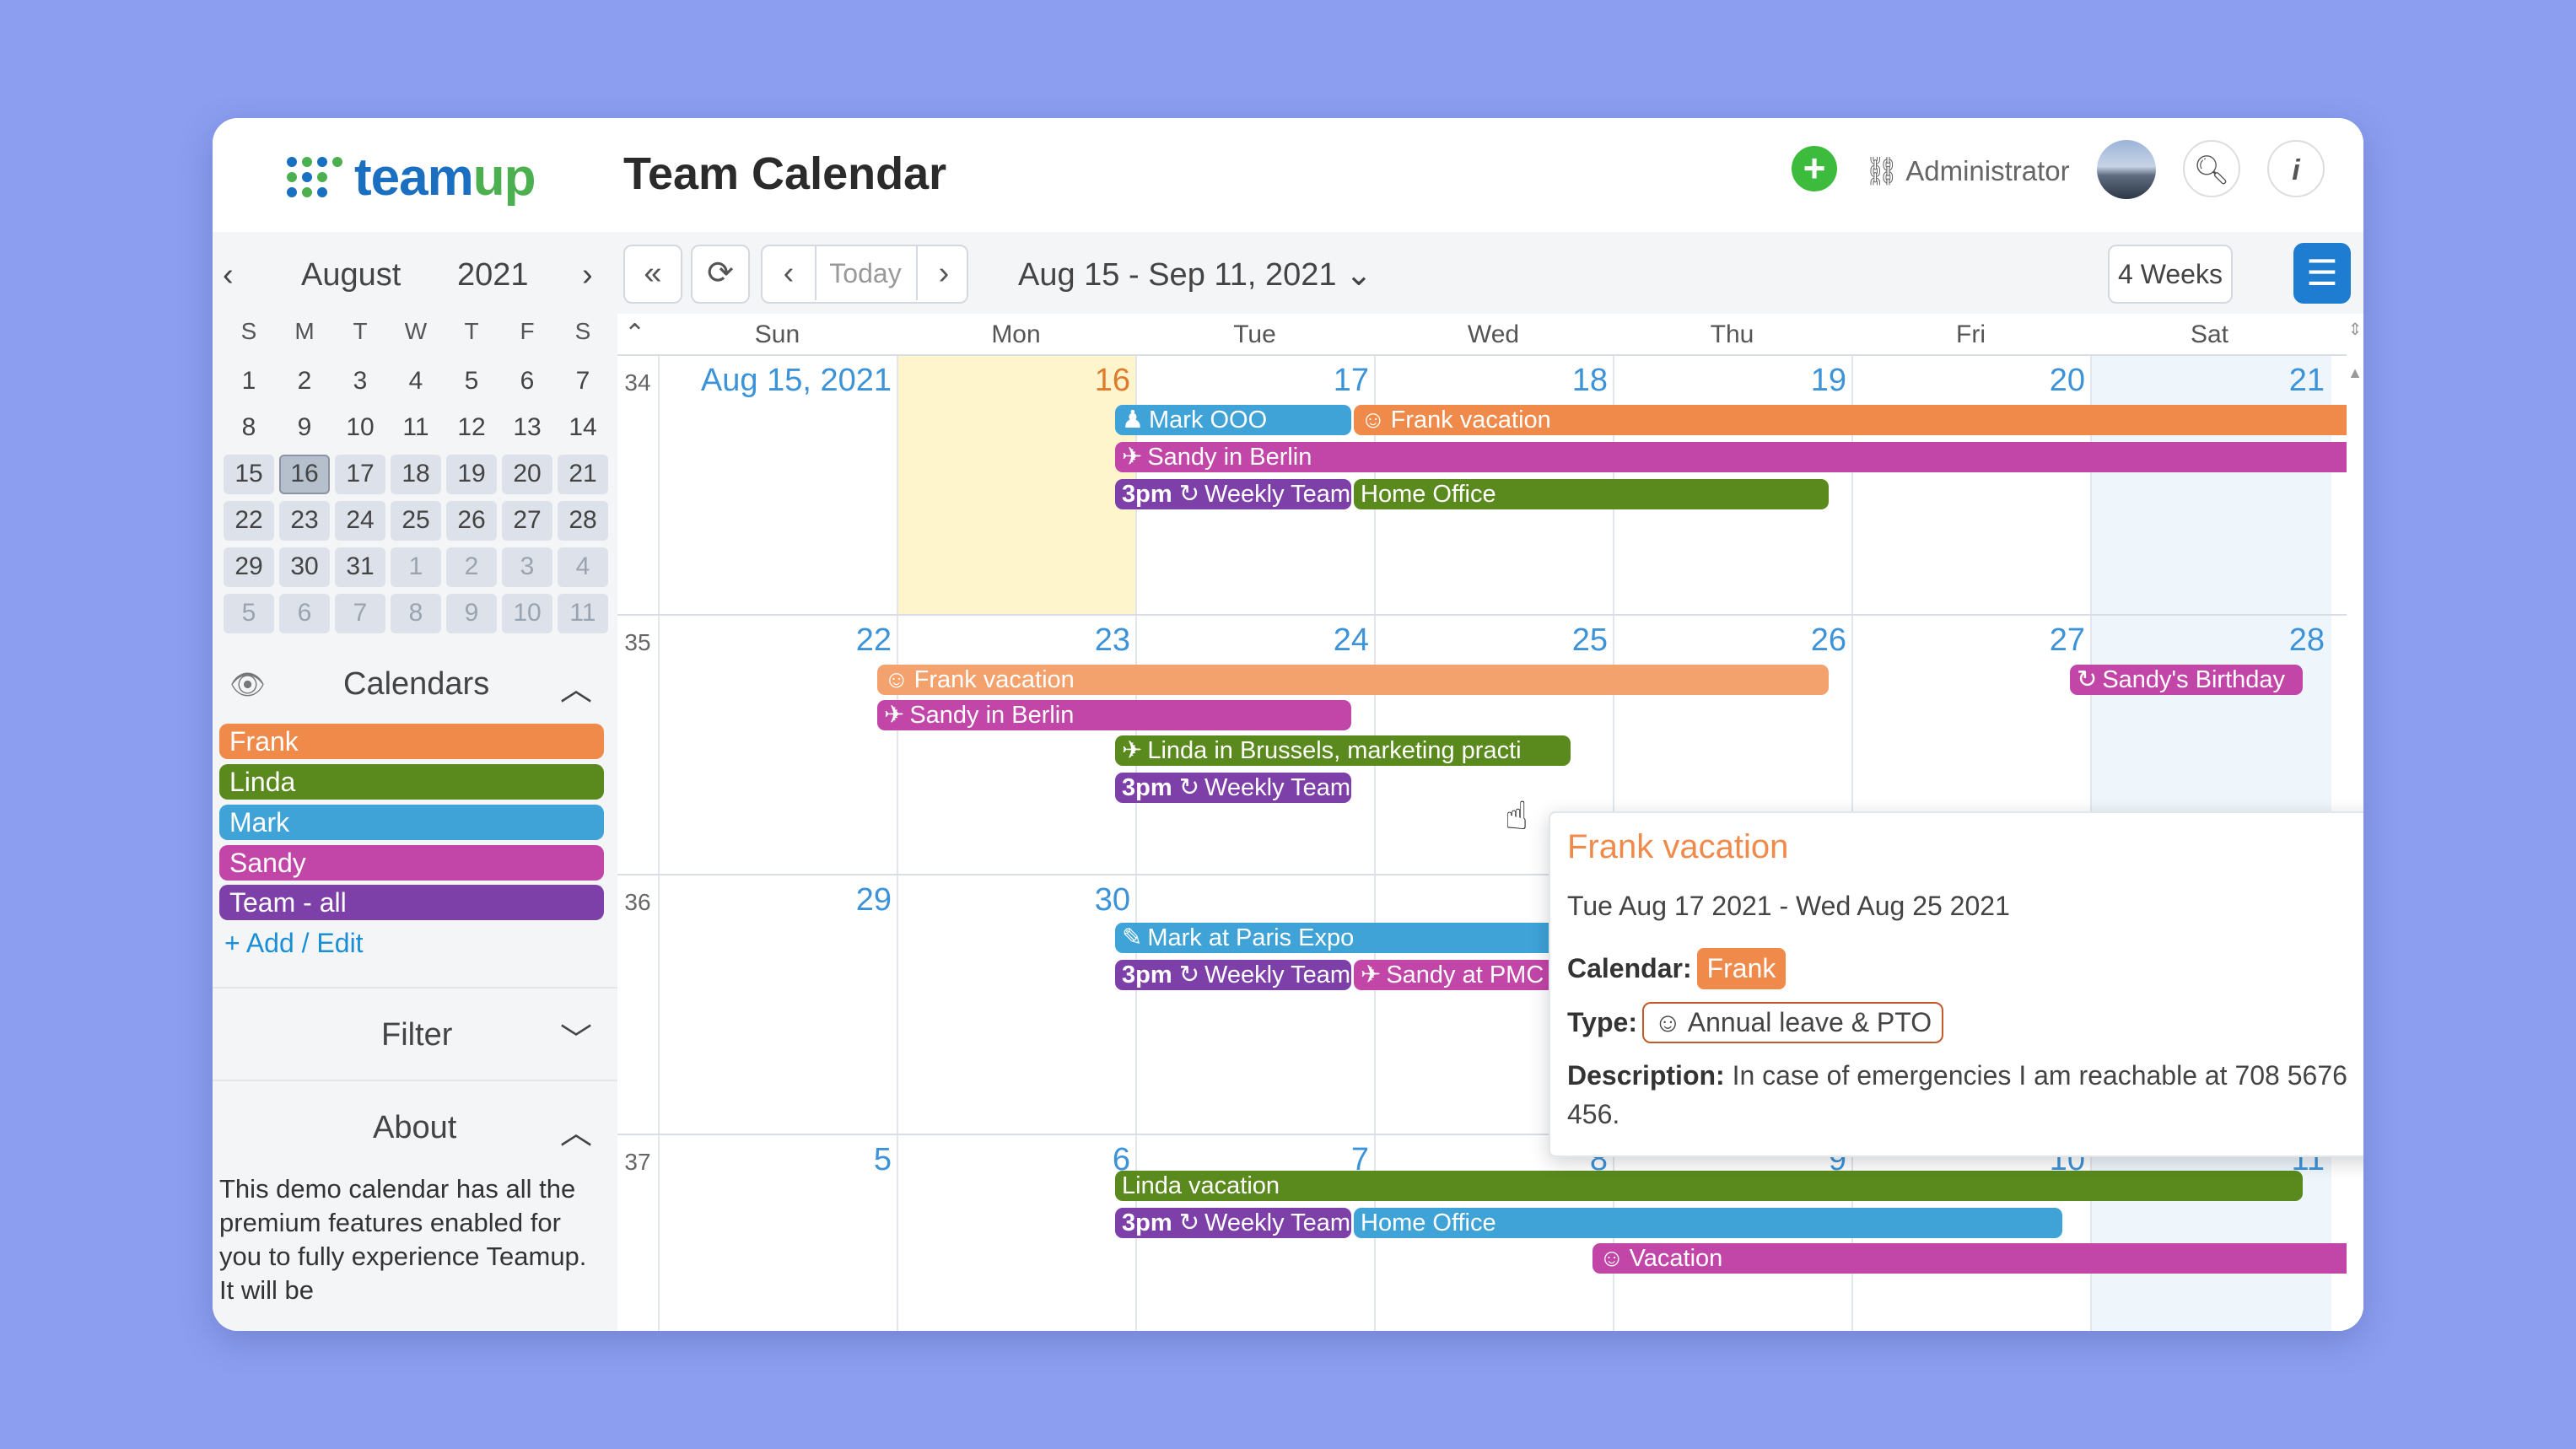 This screenshot has width=2576, height=1449. What do you see at coordinates (943, 273) in the screenshot?
I see `next-period-button: ›` at bounding box center [943, 273].